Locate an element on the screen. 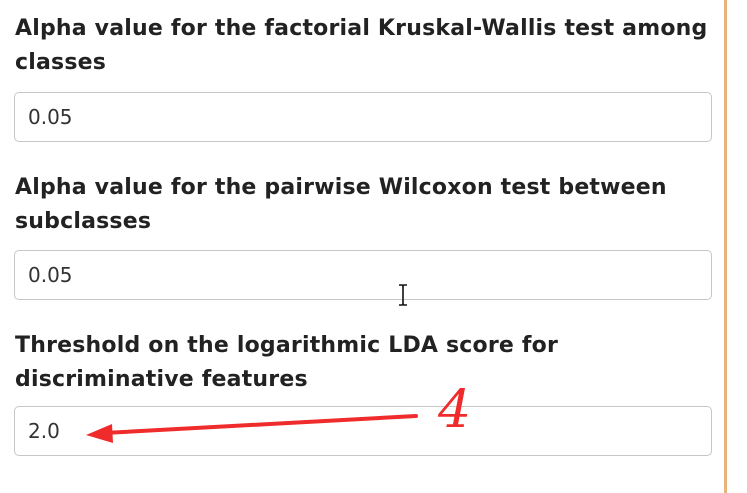 This screenshot has width=747, height=493. text-cursor-icon is located at coordinates (403, 295).